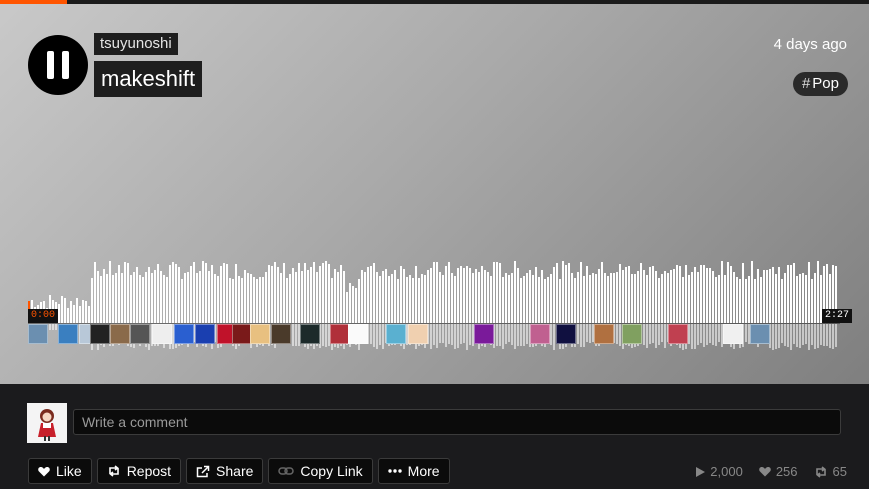  Describe the element at coordinates (413, 471) in the screenshot. I see `more-button: More` at that location.